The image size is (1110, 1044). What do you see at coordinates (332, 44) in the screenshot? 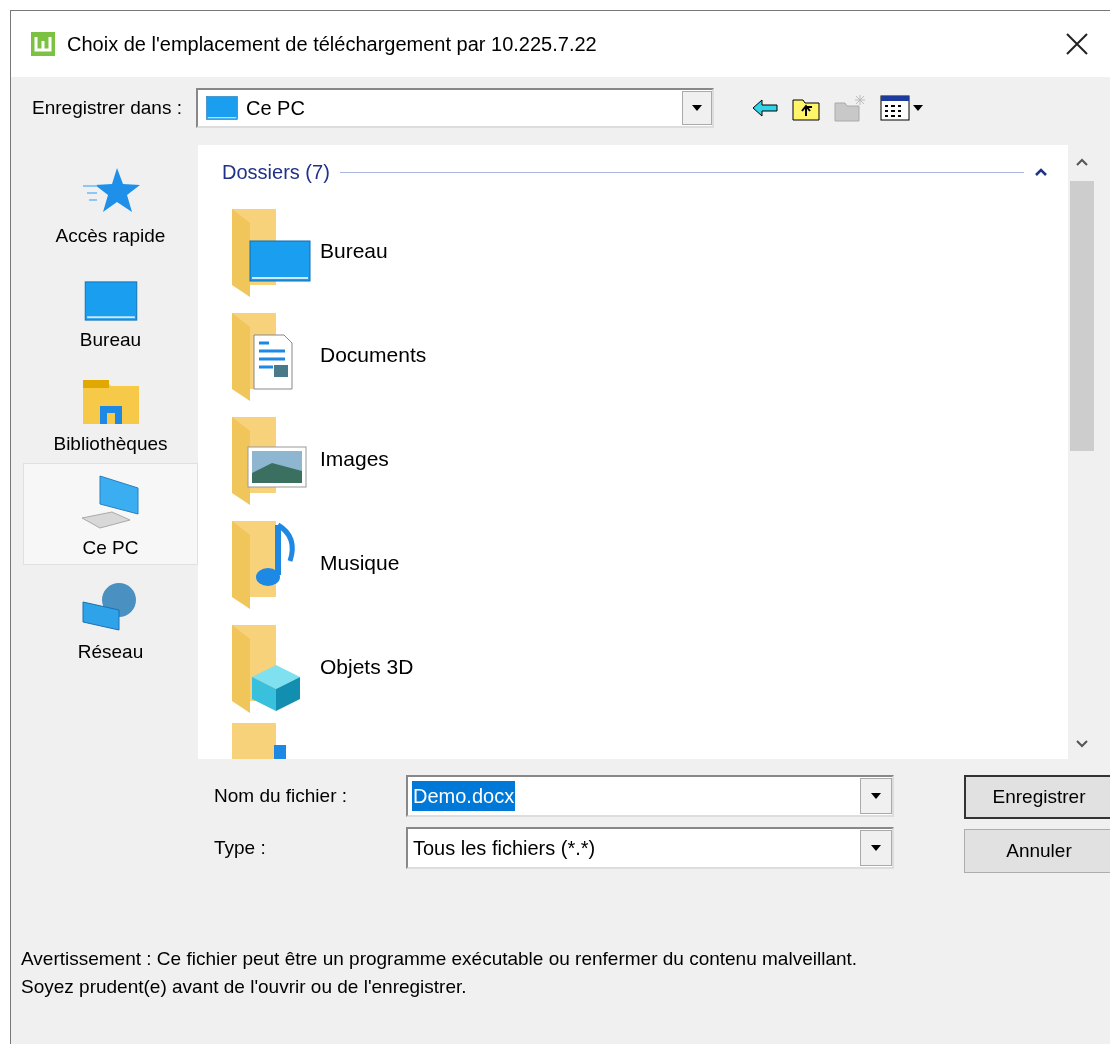
I see `window-title: Choix de l'emplacement de téléchargement par 10.225.7.22` at bounding box center [332, 44].